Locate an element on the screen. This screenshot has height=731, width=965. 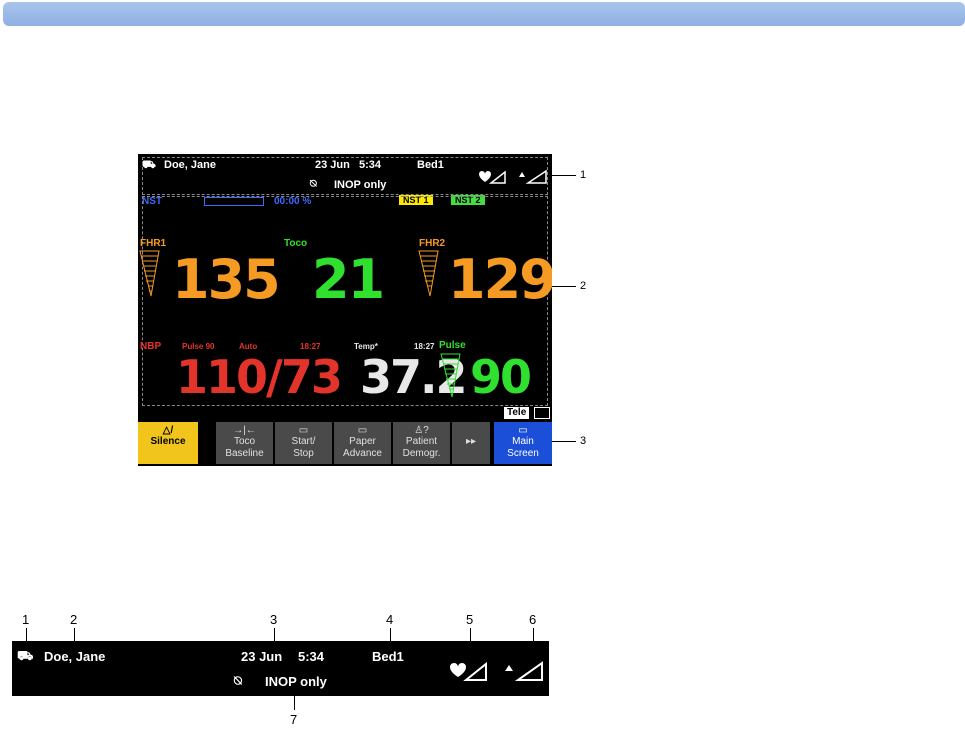
detail-alarm-off-icon: ⍉ is located at coordinates (238, 680).